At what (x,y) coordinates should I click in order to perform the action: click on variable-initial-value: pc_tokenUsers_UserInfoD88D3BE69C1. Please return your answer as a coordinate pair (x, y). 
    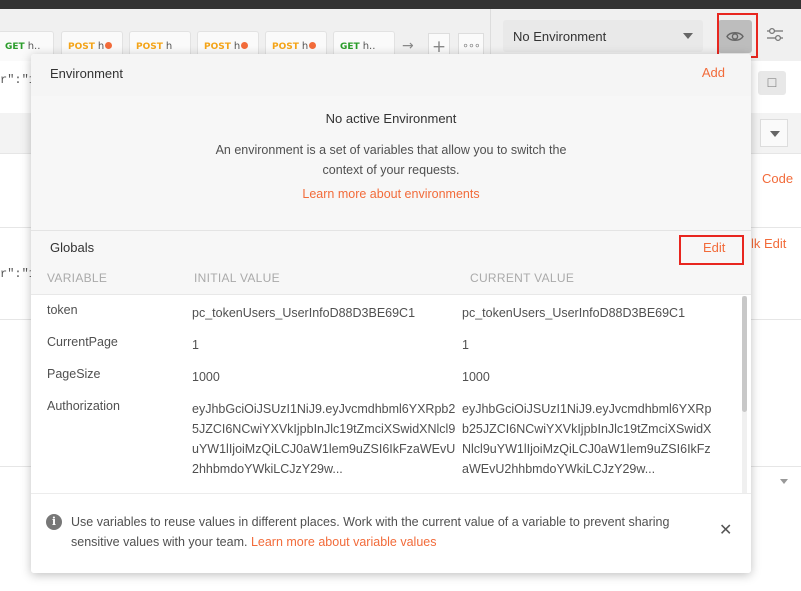
    Looking at the image, I should click on (304, 313).